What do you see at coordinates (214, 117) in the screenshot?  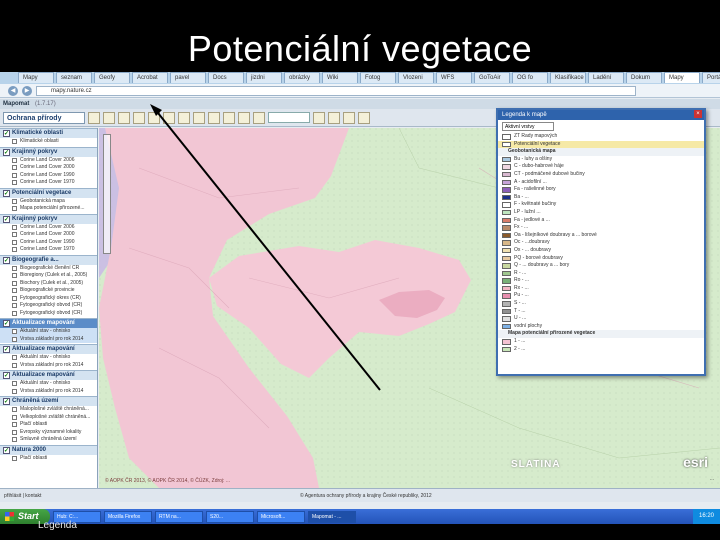 I see `info-icon` at bounding box center [214, 117].